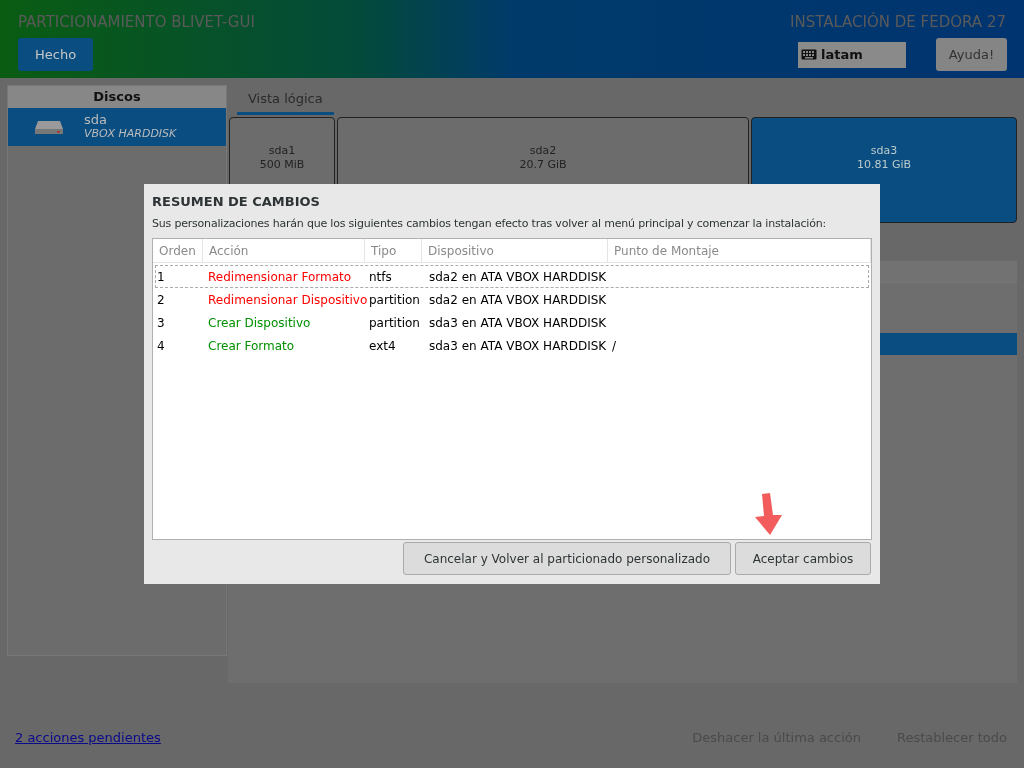  I want to click on partition-name: sda3, so click(884, 151).